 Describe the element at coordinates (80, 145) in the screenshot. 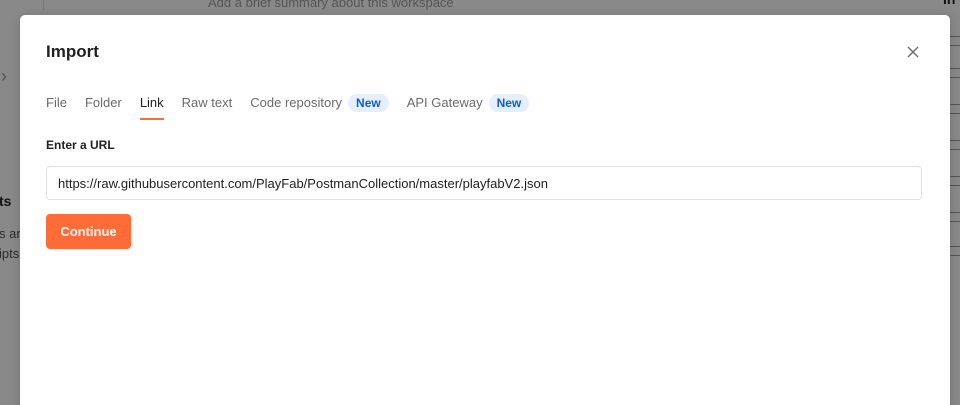

I see `url-field-label: Enter a URL` at that location.